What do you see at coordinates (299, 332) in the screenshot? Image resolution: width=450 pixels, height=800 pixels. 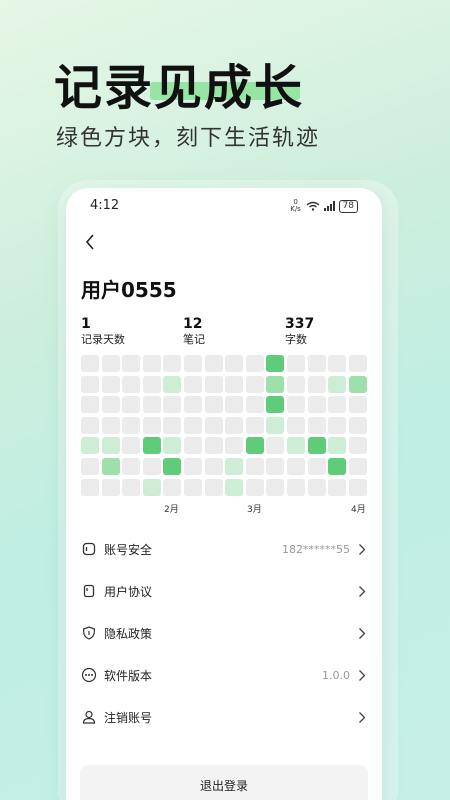 I see `stat-words: 337 字数` at bounding box center [299, 332].